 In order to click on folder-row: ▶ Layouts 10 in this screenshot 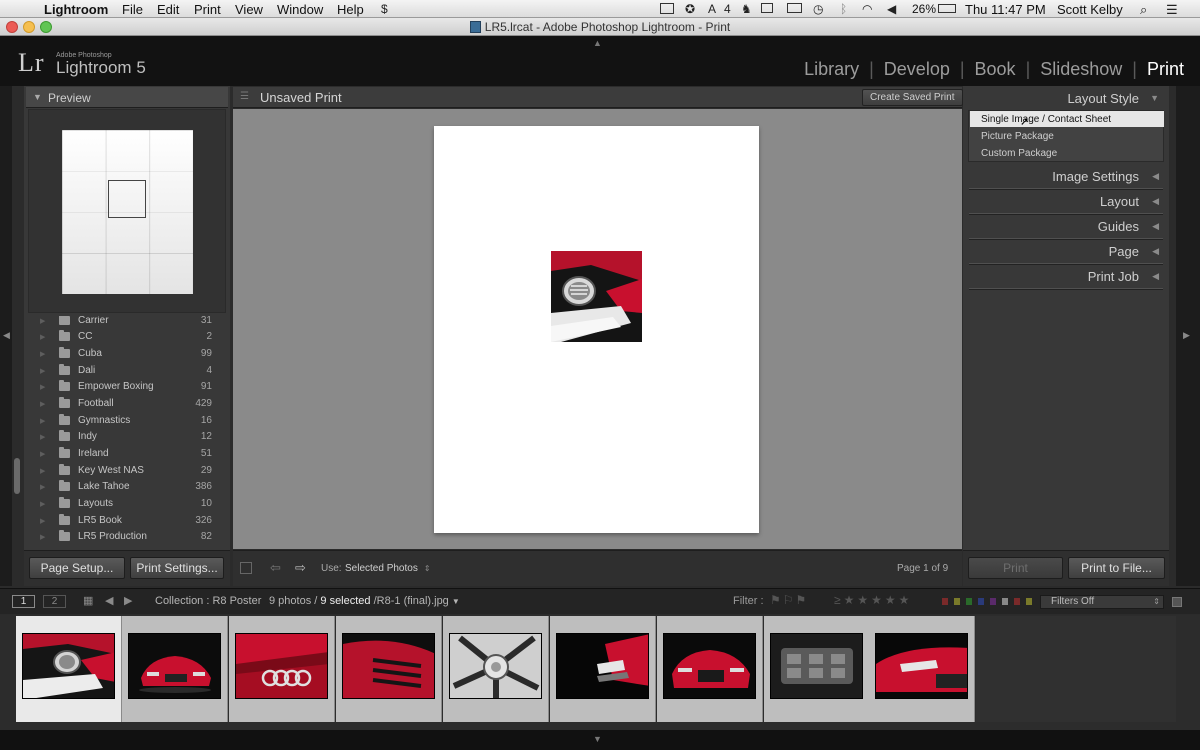, I will do `click(125, 504)`.